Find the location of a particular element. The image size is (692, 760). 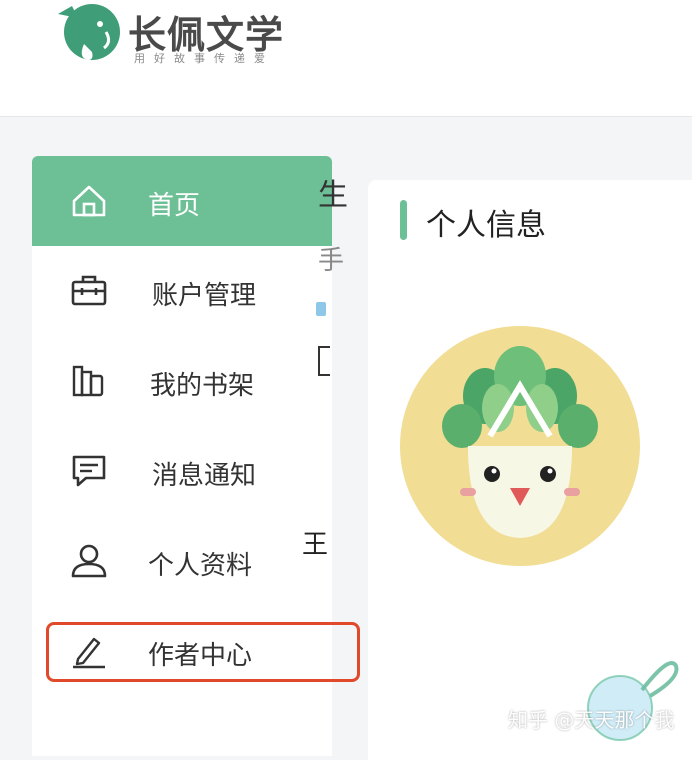

user-icon is located at coordinates (89, 561).